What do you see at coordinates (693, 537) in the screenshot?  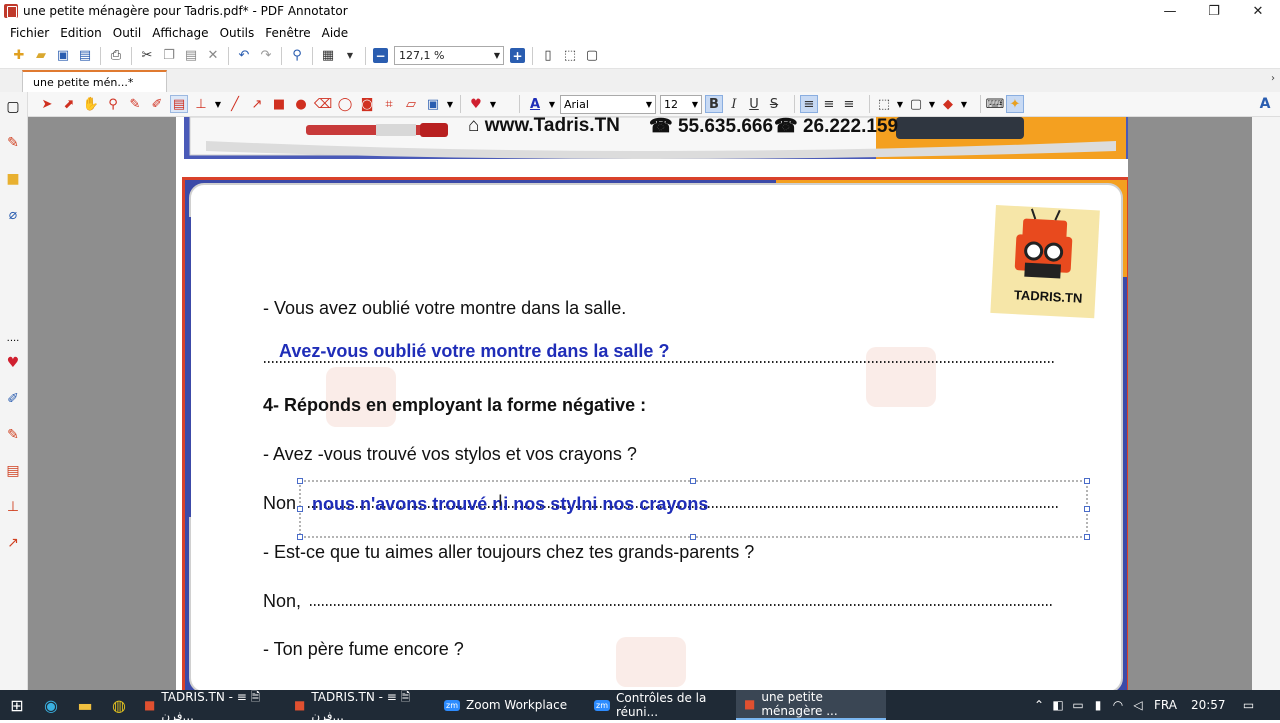 I see `resize-handle-bottom-middle` at bounding box center [693, 537].